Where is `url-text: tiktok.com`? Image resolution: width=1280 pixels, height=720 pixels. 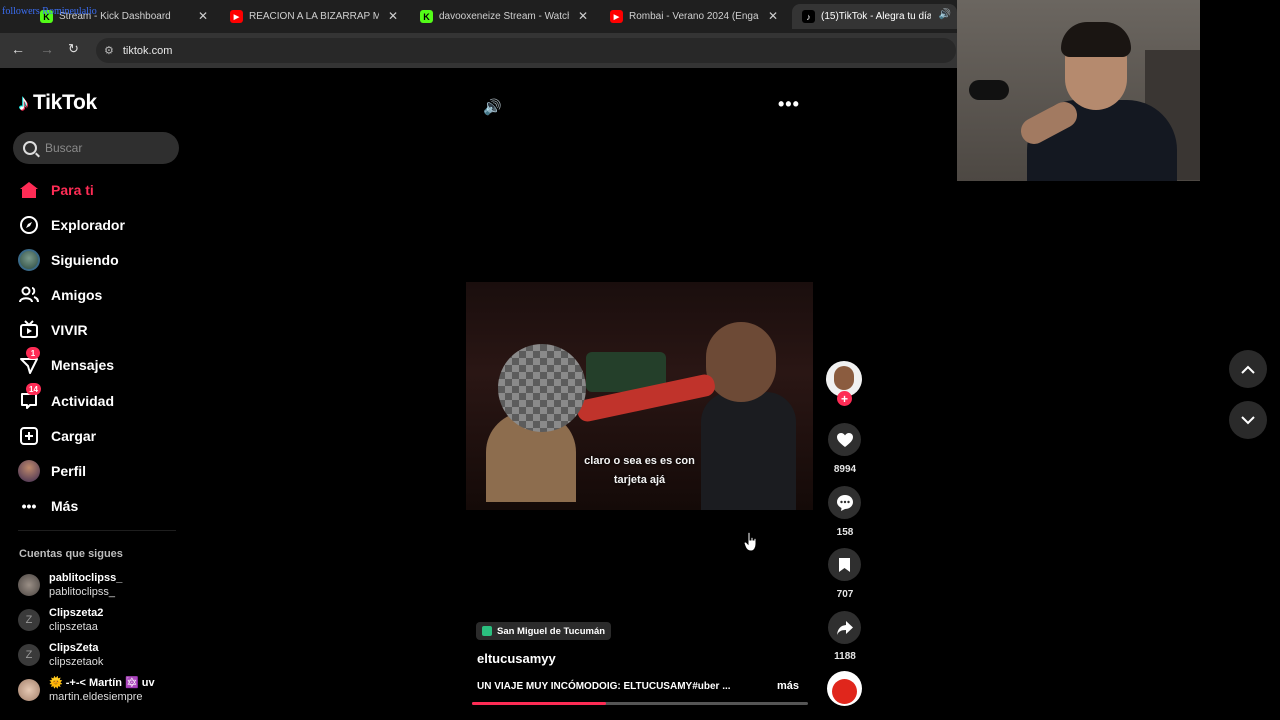
url-text: tiktok.com is located at coordinates (147, 50).